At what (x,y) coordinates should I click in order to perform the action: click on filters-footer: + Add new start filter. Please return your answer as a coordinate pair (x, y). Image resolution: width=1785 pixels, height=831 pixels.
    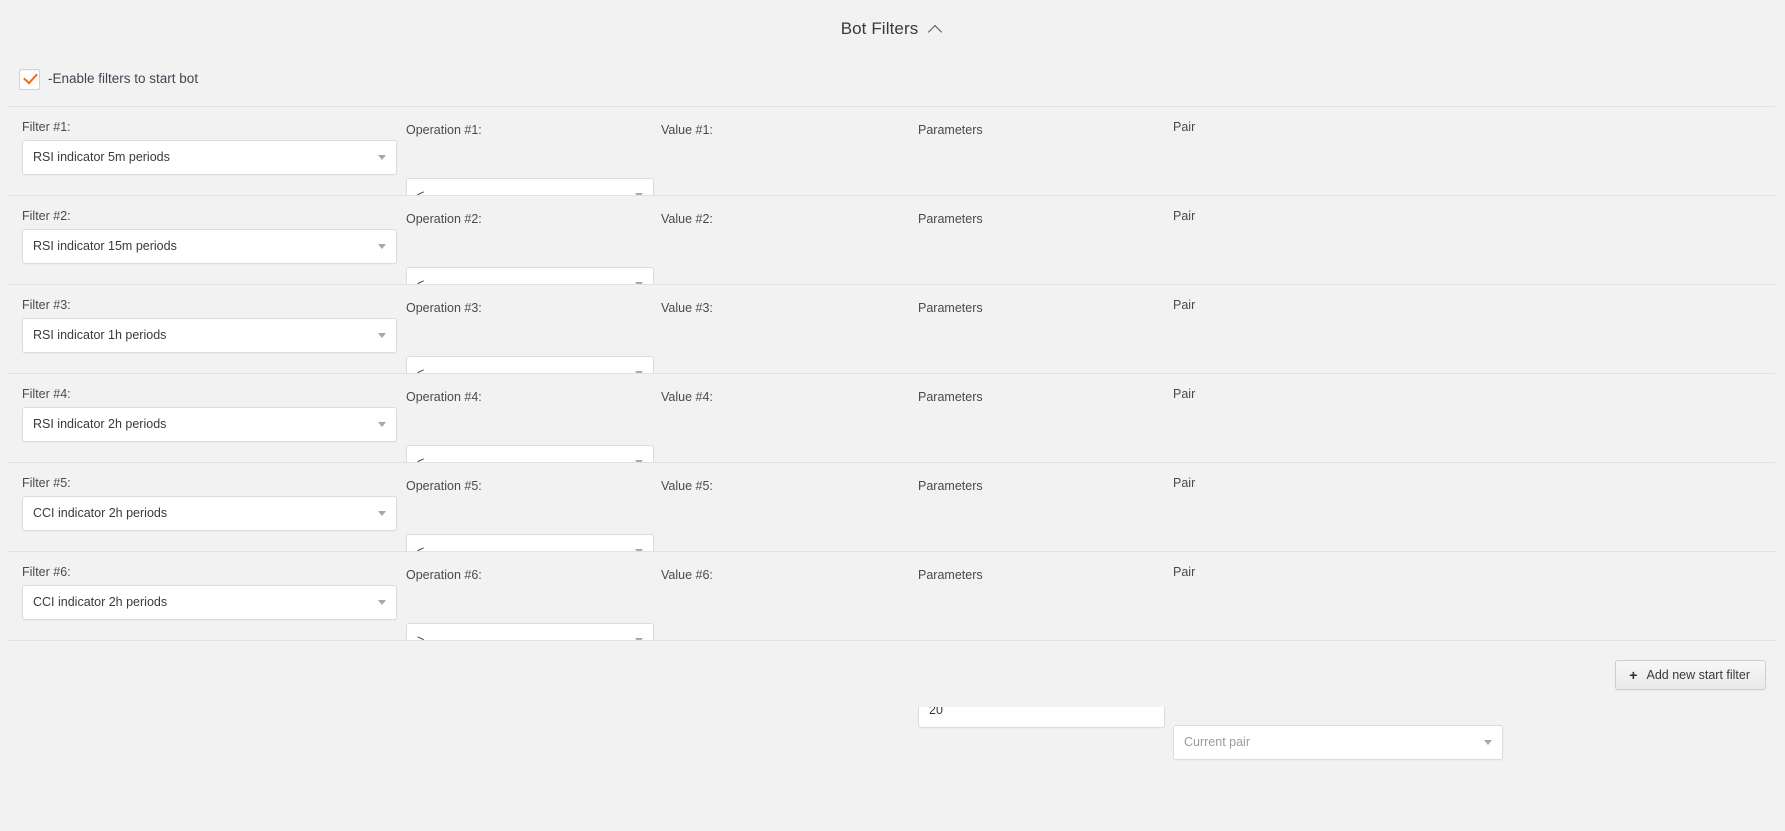
    Looking at the image, I should click on (891, 673).